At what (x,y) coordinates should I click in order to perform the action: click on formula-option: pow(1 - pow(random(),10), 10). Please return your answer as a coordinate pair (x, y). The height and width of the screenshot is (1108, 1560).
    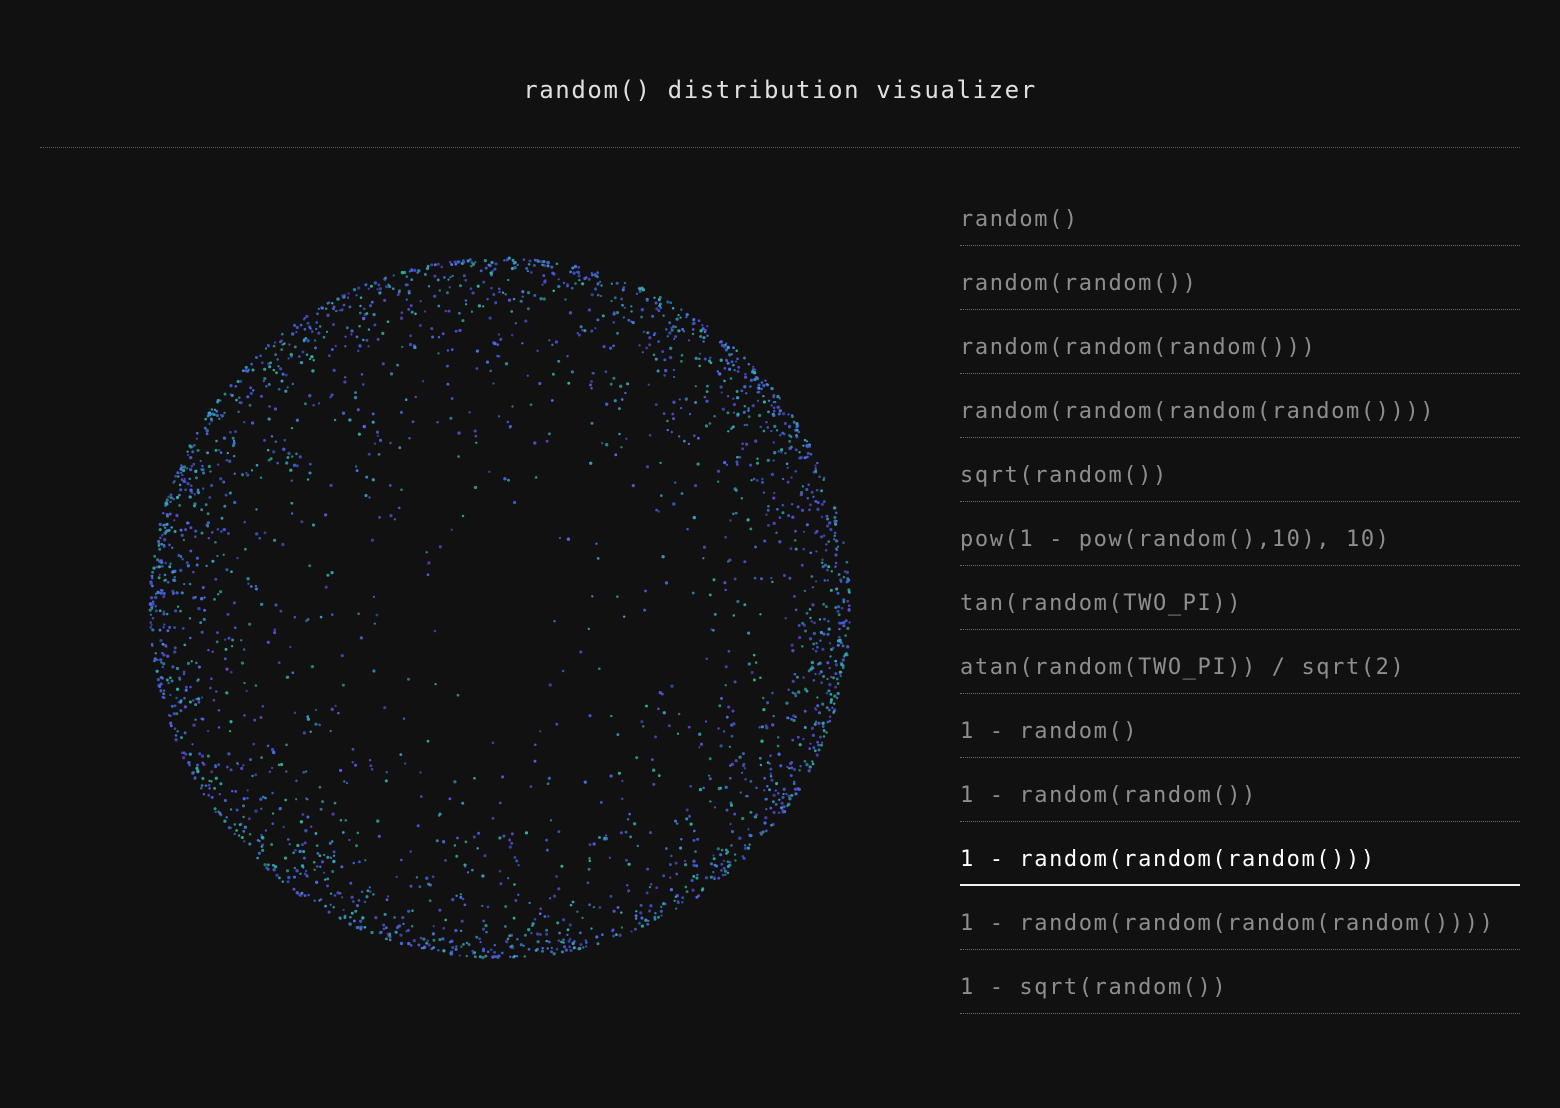
    Looking at the image, I should click on (1240, 534).